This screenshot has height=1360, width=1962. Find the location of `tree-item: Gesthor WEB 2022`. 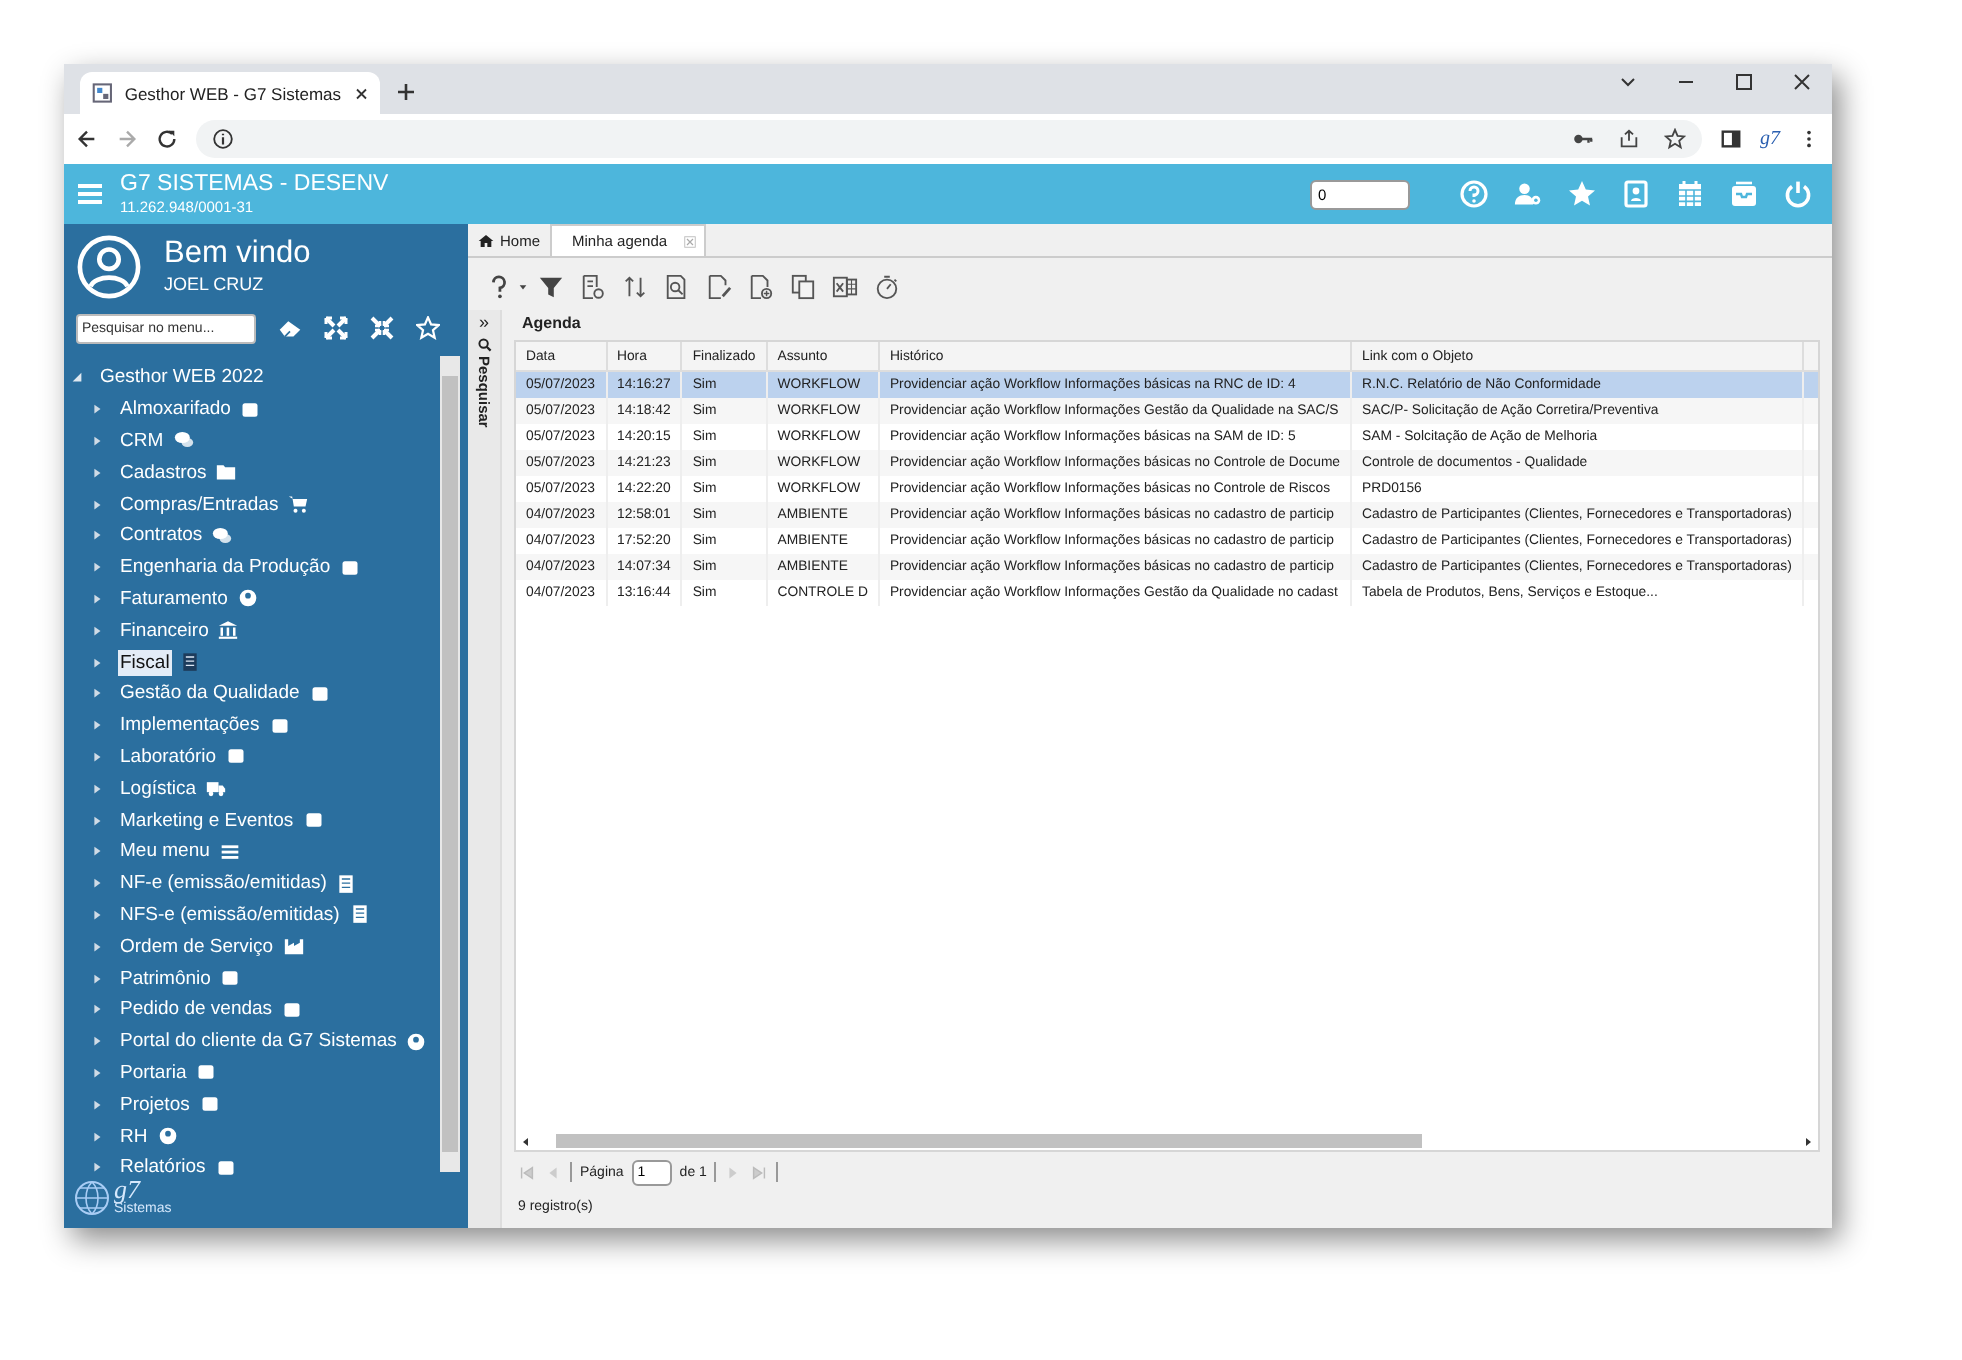

tree-item: Gesthor WEB 2022 is located at coordinates (182, 377).